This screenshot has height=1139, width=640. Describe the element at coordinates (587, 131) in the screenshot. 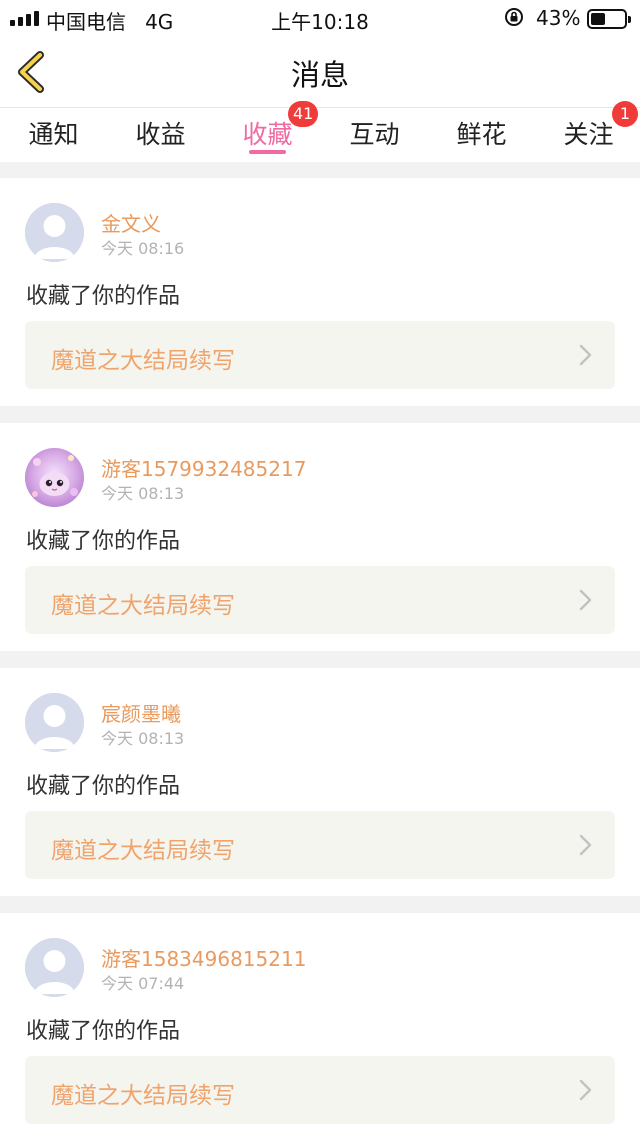

I see `tab-follows: 关注 1` at that location.